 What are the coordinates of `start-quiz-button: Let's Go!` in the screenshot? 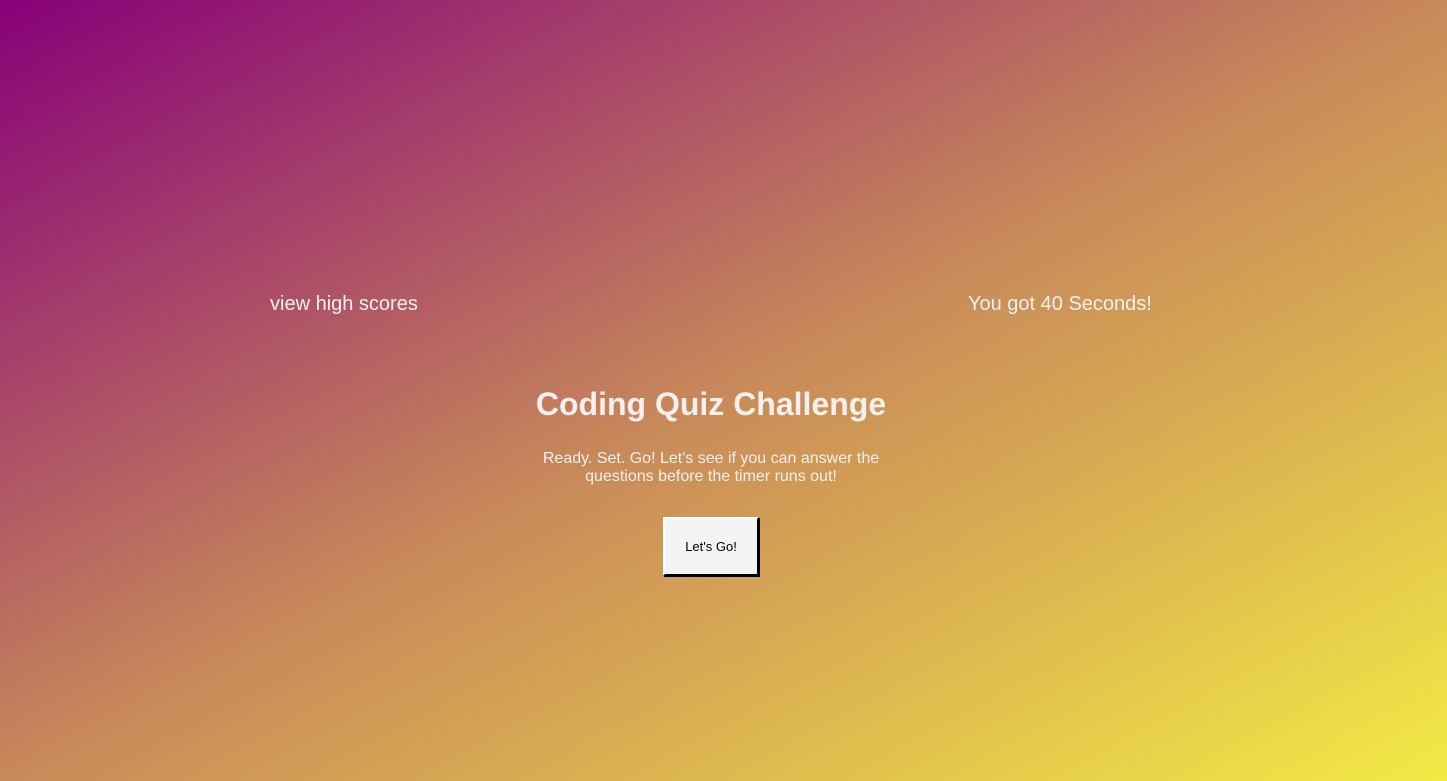 It's located at (711, 546).